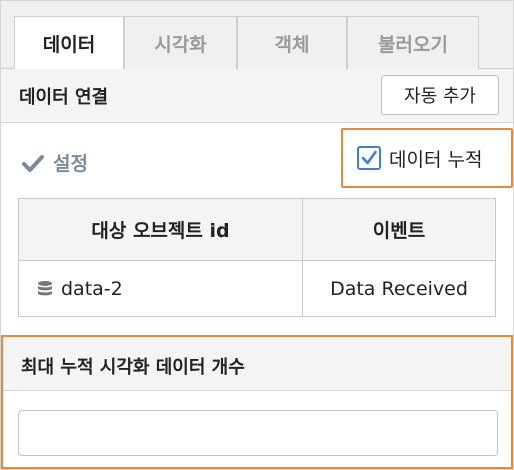 This screenshot has width=514, height=470. I want to click on max-accumulate-header: 최대 누적 시각화 데이터 개수, so click(257, 364).